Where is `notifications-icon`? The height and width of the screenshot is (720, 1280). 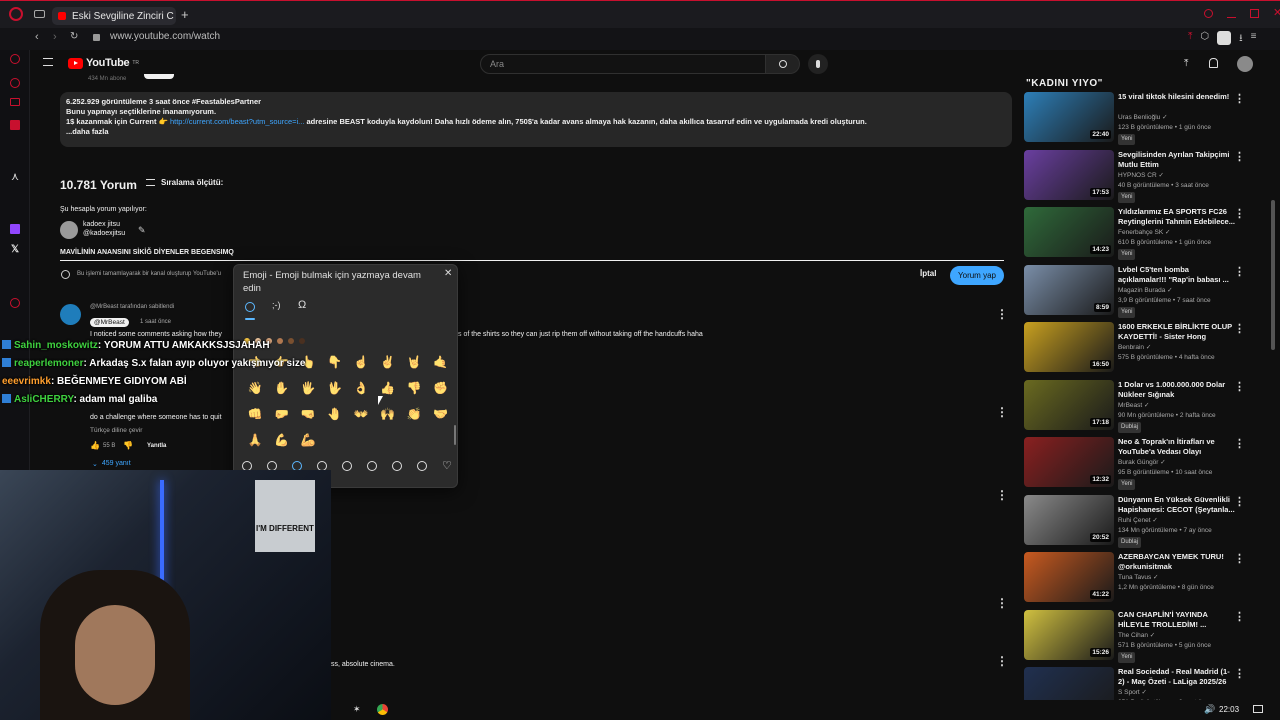 notifications-icon is located at coordinates (1213, 63).